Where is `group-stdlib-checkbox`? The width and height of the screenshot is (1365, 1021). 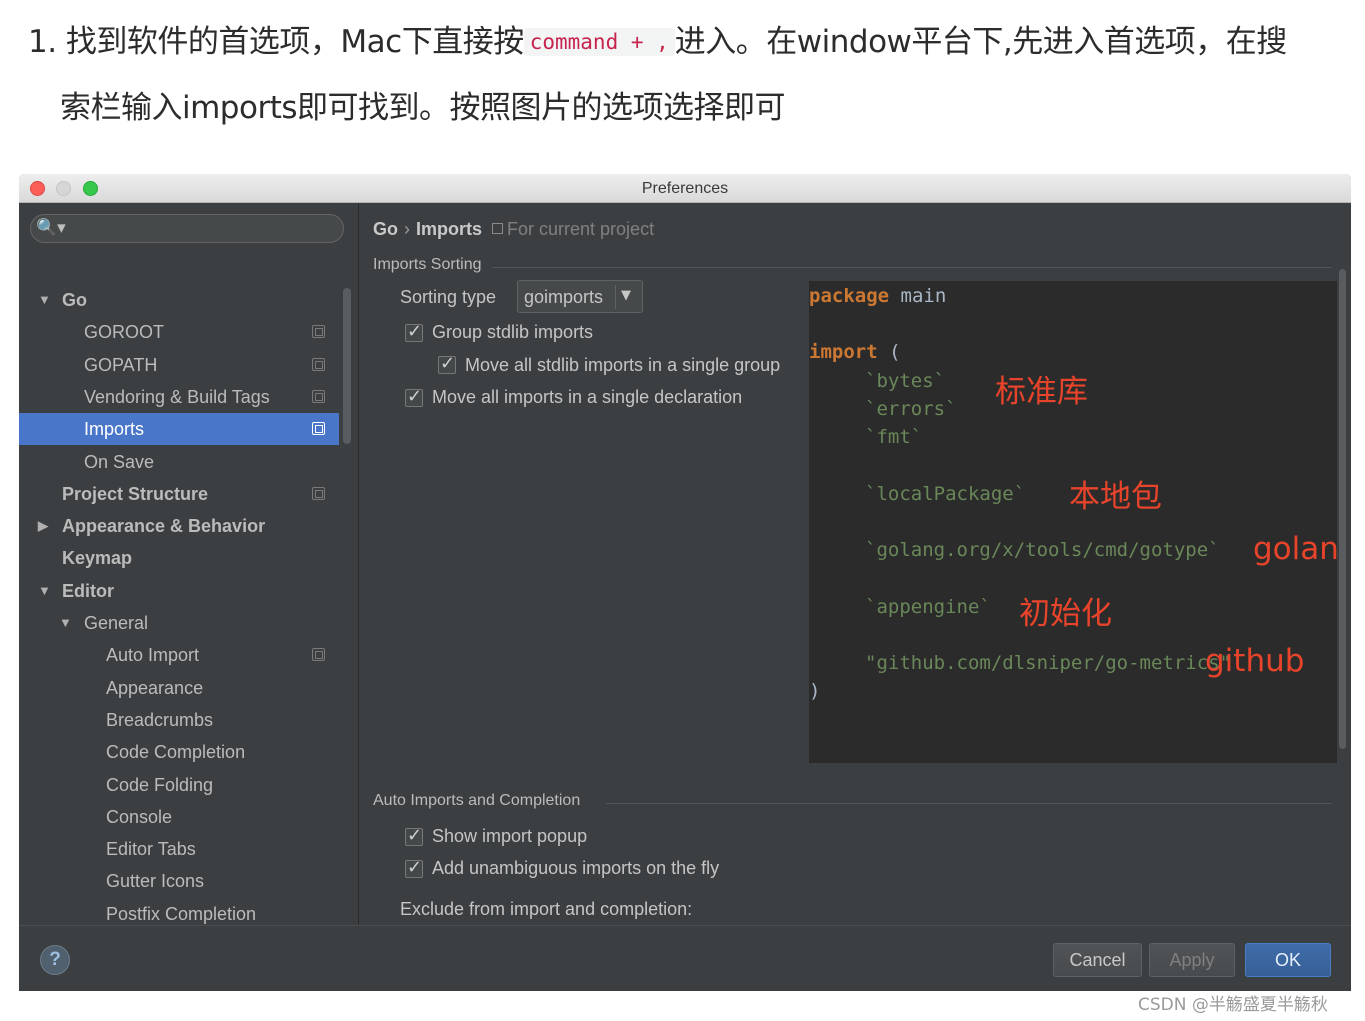
group-stdlib-checkbox is located at coordinates (414, 331).